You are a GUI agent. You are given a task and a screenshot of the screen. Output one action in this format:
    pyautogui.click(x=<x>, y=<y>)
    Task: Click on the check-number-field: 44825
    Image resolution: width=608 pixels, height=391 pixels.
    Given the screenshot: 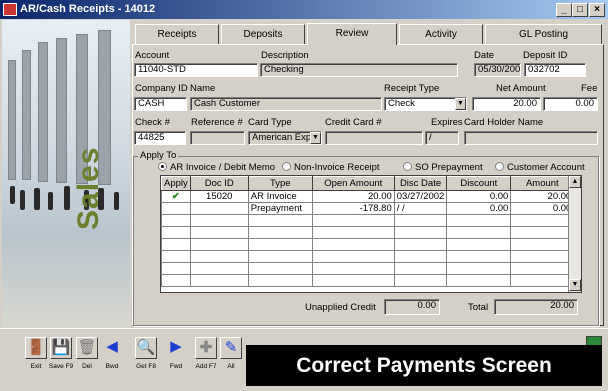 What is the action you would take?
    pyautogui.click(x=160, y=138)
    